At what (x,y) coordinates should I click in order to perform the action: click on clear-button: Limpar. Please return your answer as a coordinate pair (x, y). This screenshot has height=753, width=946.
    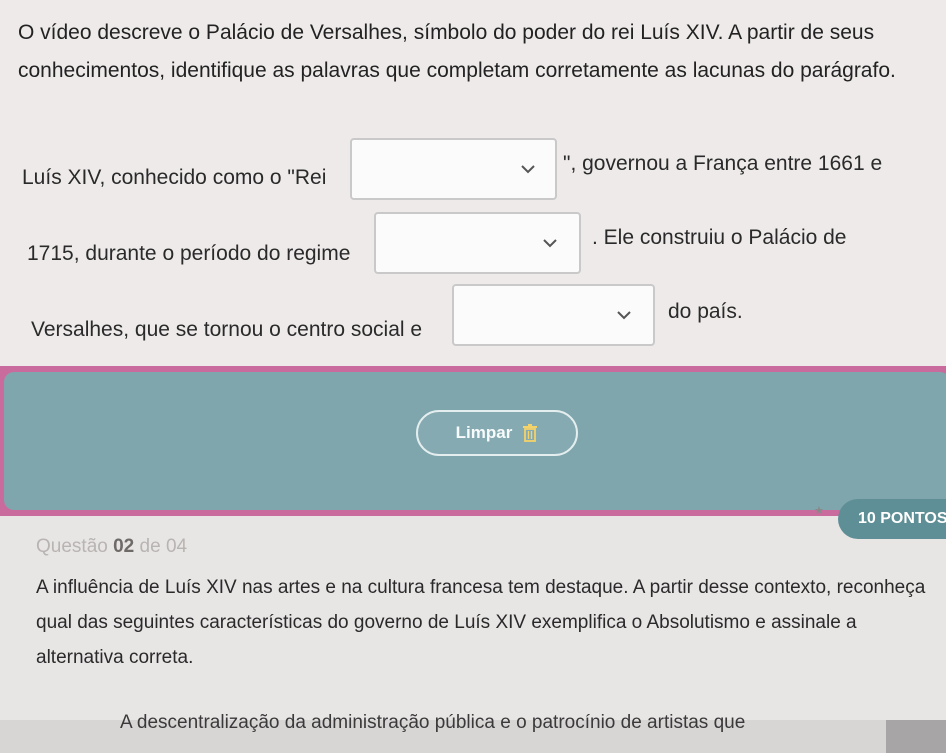
    Looking at the image, I should click on (497, 433).